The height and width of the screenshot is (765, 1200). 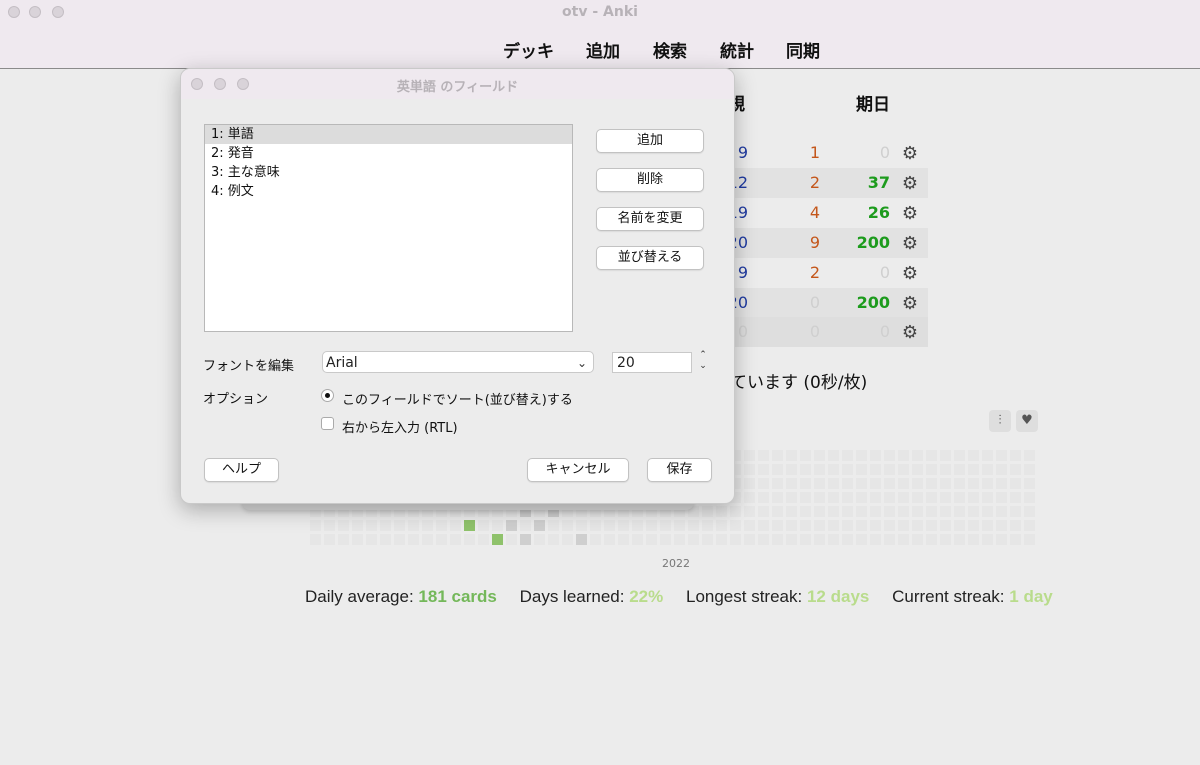 I want to click on study-summary-text: ています (0秒/枚), so click(x=799, y=383).